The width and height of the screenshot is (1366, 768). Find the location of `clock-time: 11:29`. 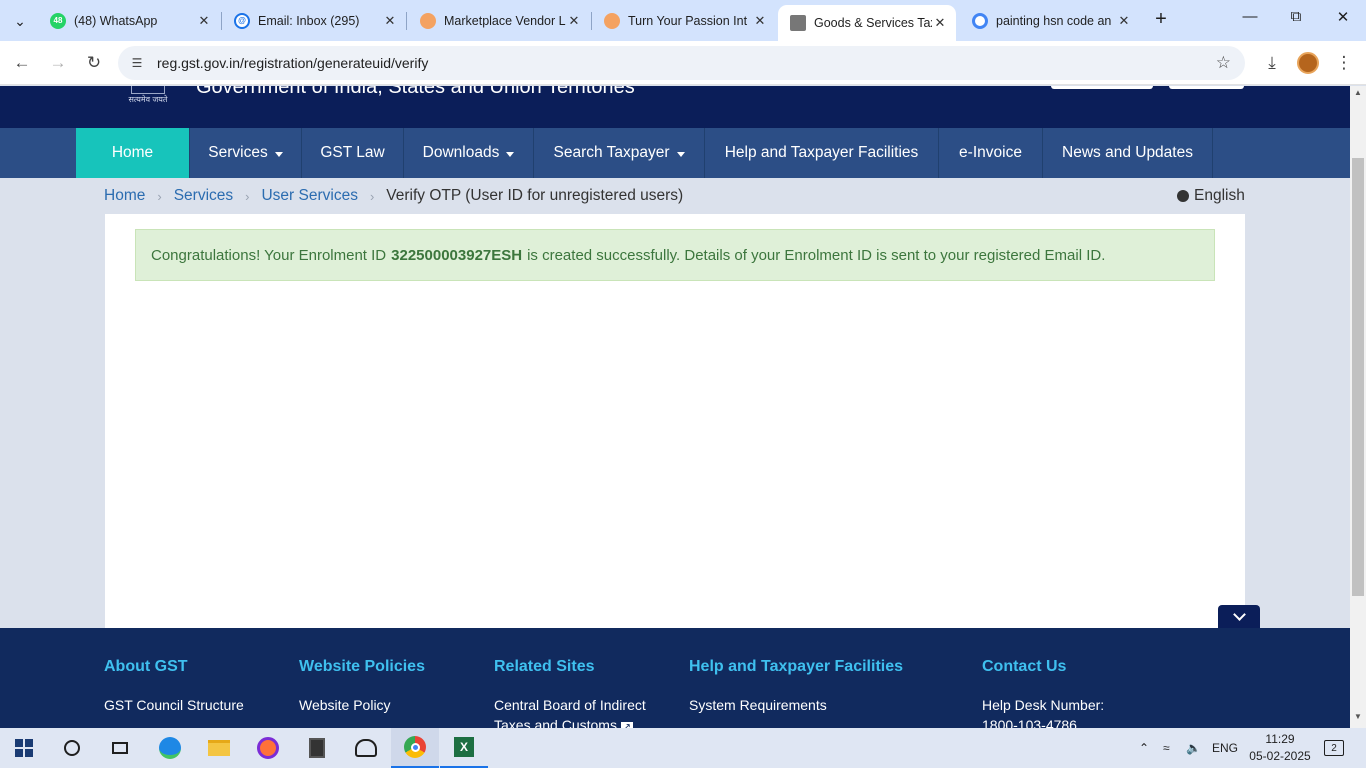

clock-time: 11:29 is located at coordinates (1280, 739).